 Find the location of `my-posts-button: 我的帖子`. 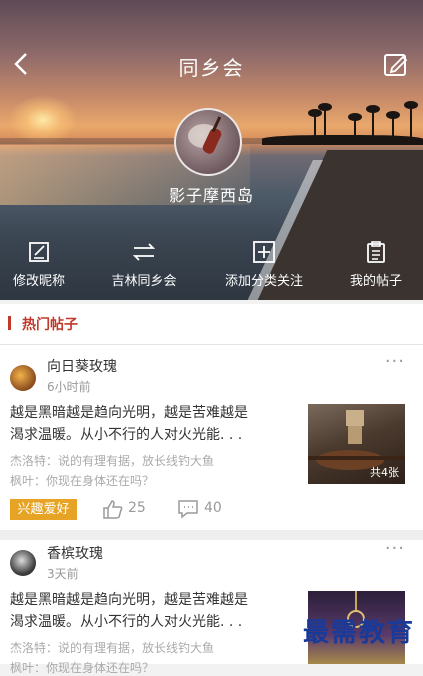

my-posts-button: 我的帖子 is located at coordinates (376, 264).